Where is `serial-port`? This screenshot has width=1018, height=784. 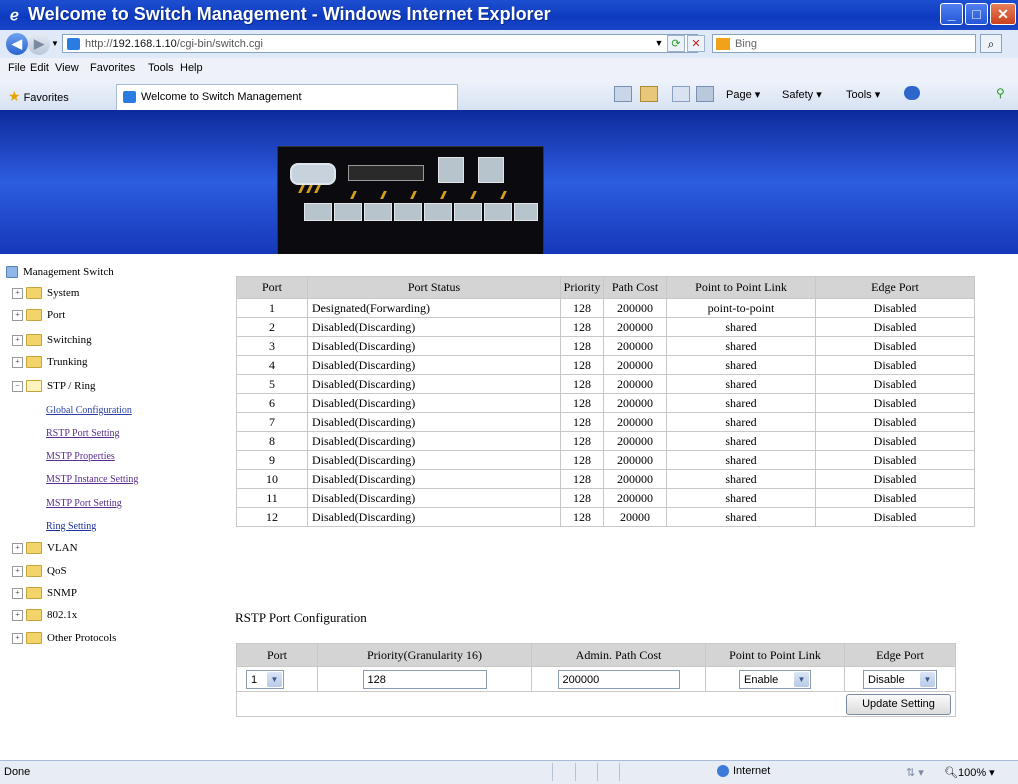
serial-port is located at coordinates (313, 174).